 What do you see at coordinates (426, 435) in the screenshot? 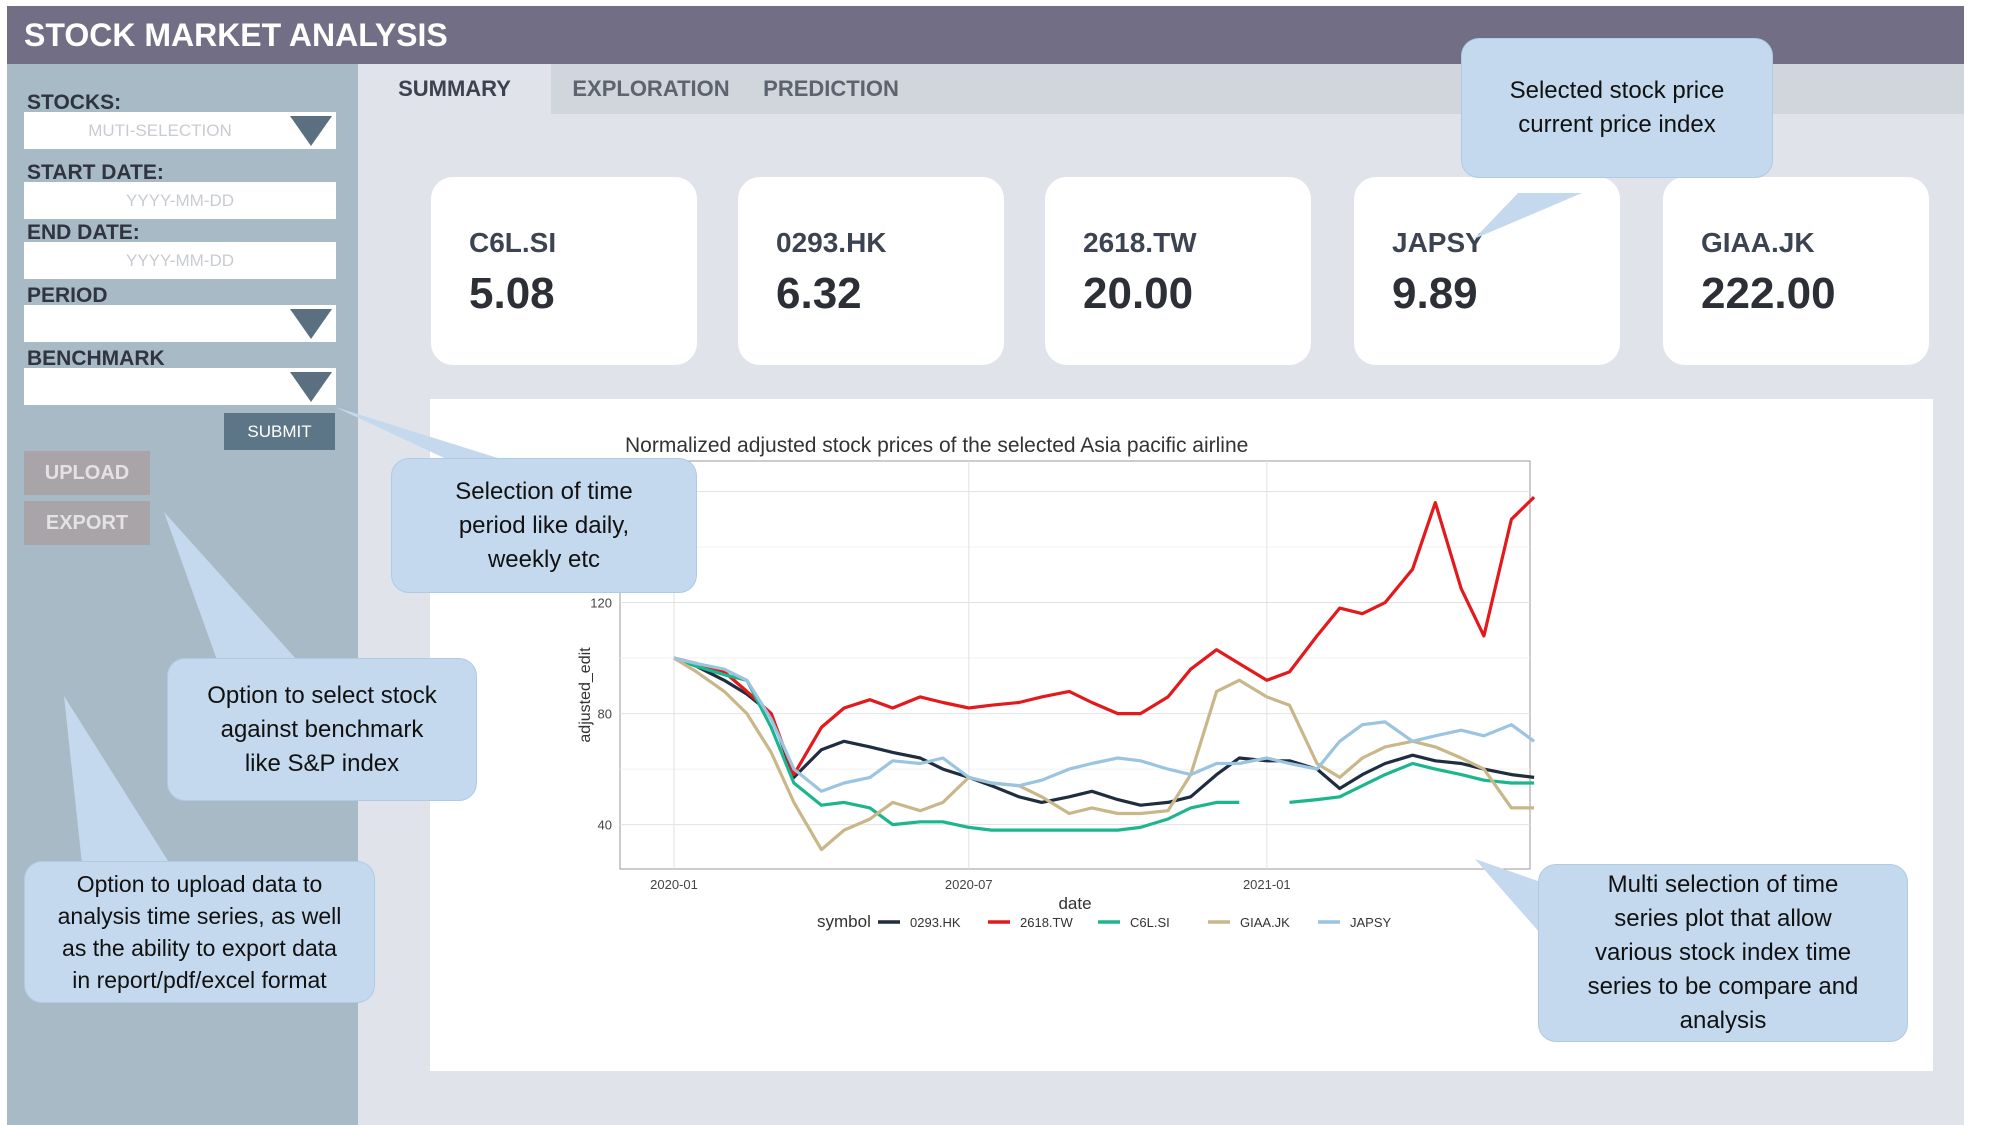
I see `tail-period` at bounding box center [426, 435].